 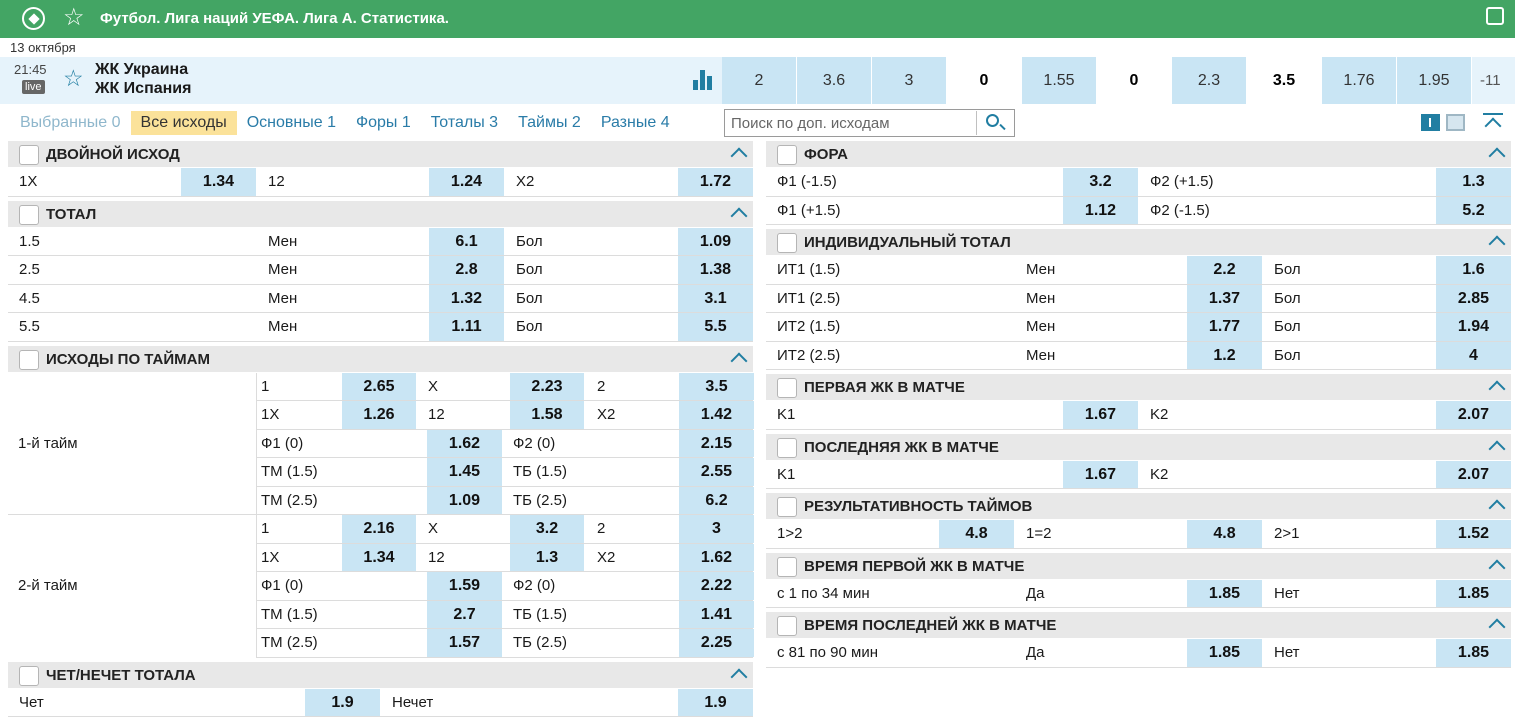 What do you see at coordinates (1138, 387) in the screenshot?
I see `market-header: ПЕРВАЯ ЖК В МАТЧЕ` at bounding box center [1138, 387].